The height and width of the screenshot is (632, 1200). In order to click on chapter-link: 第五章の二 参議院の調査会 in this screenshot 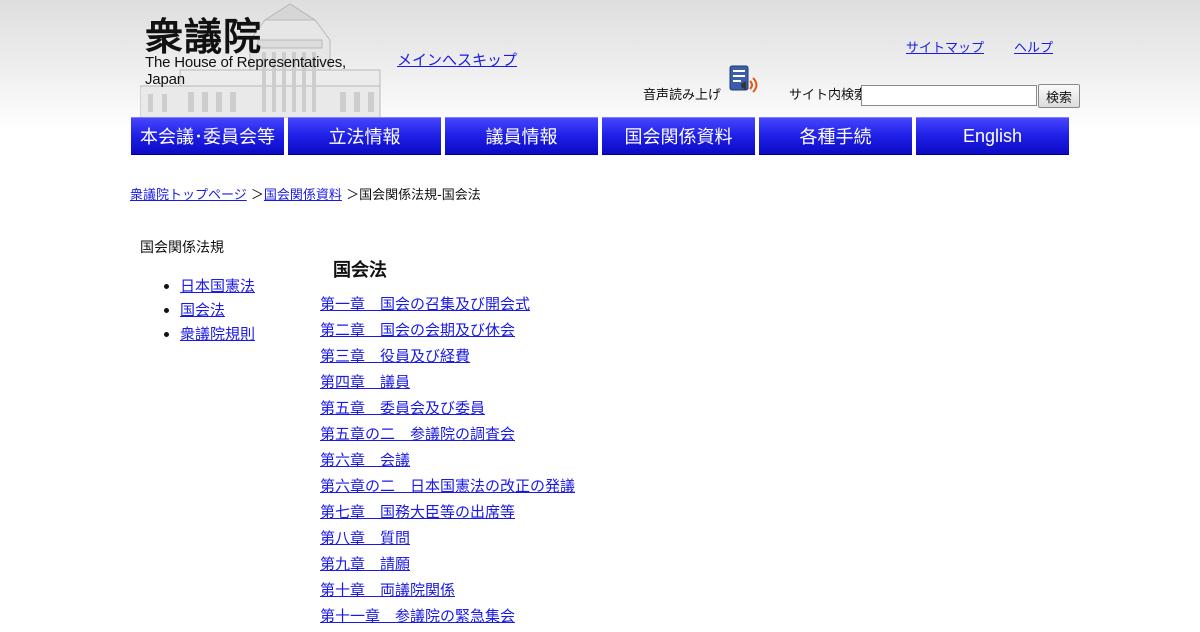, I will do `click(417, 434)`.